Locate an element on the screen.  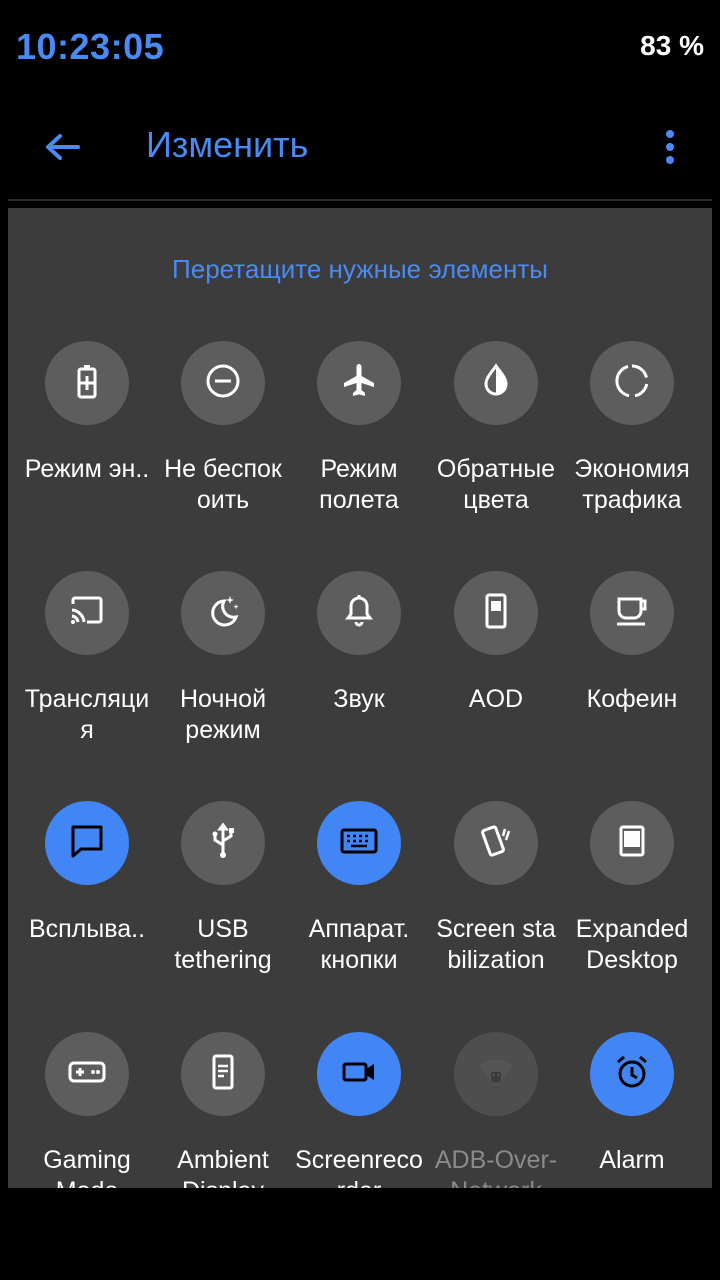
tile: Кофеин is located at coordinates (632, 671).